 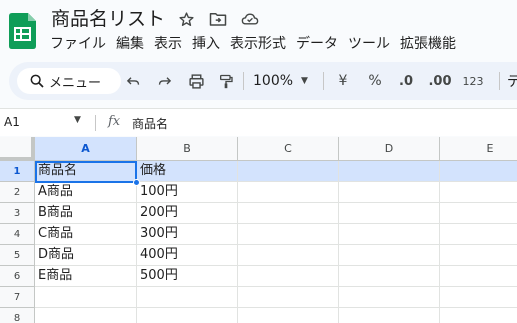 I want to click on menu-tools: ツール, so click(x=369, y=45).